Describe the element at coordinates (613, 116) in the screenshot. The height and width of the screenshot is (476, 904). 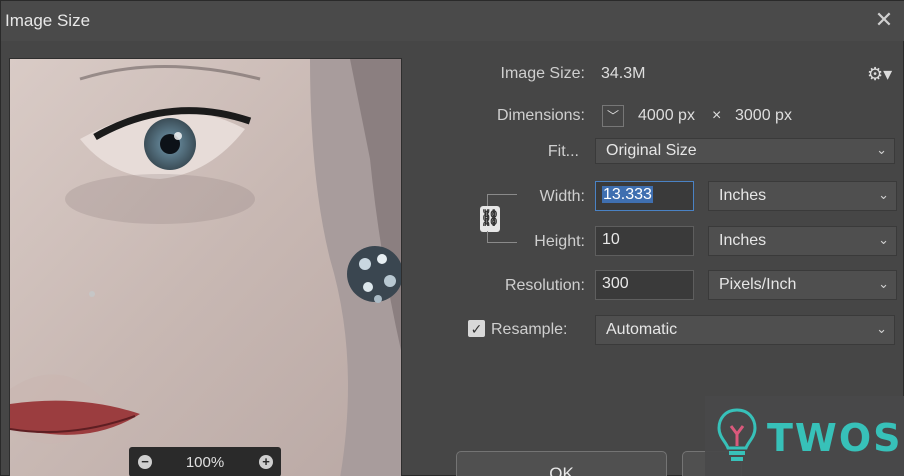
I see `chevron-down-icon: ﹀` at that location.